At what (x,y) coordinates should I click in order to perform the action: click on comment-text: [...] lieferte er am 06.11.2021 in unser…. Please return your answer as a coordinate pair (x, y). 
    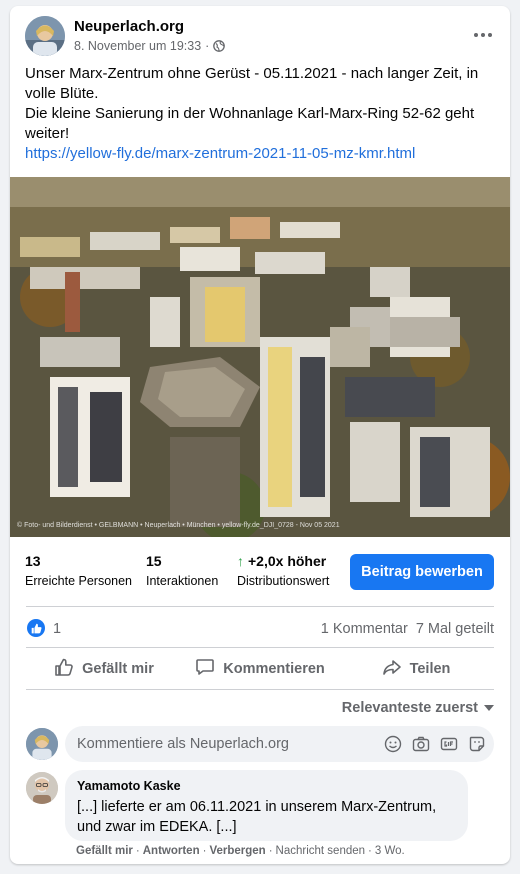
    Looking at the image, I should click on (257, 817).